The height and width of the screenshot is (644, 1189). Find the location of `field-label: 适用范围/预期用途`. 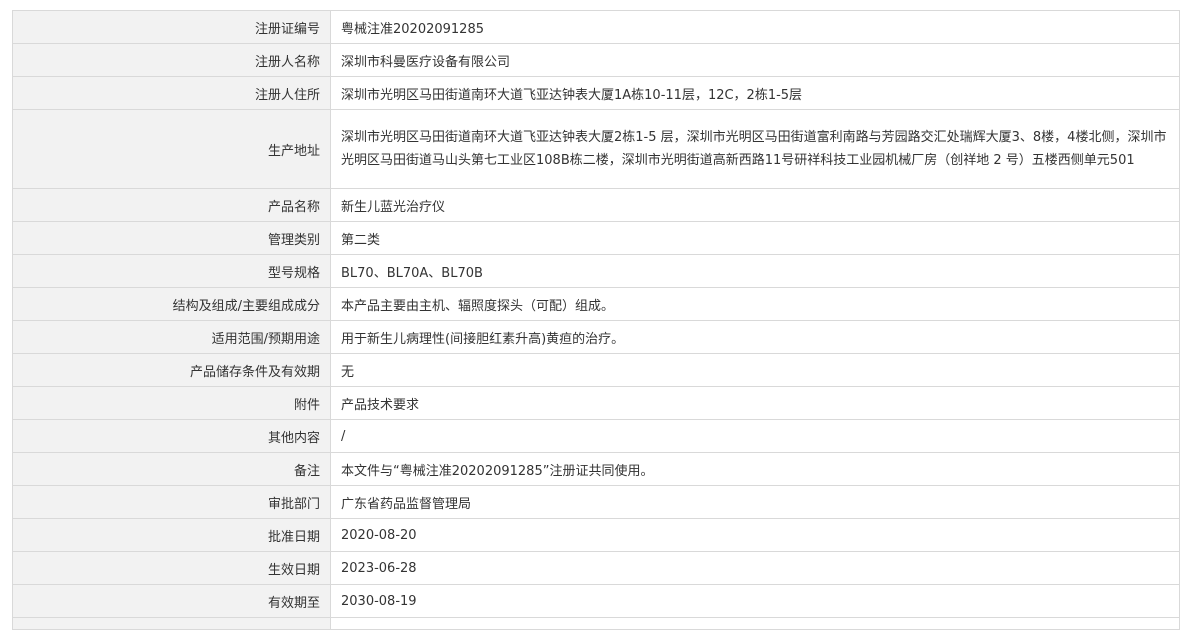

field-label: 适用范围/预期用途 is located at coordinates (171, 337).